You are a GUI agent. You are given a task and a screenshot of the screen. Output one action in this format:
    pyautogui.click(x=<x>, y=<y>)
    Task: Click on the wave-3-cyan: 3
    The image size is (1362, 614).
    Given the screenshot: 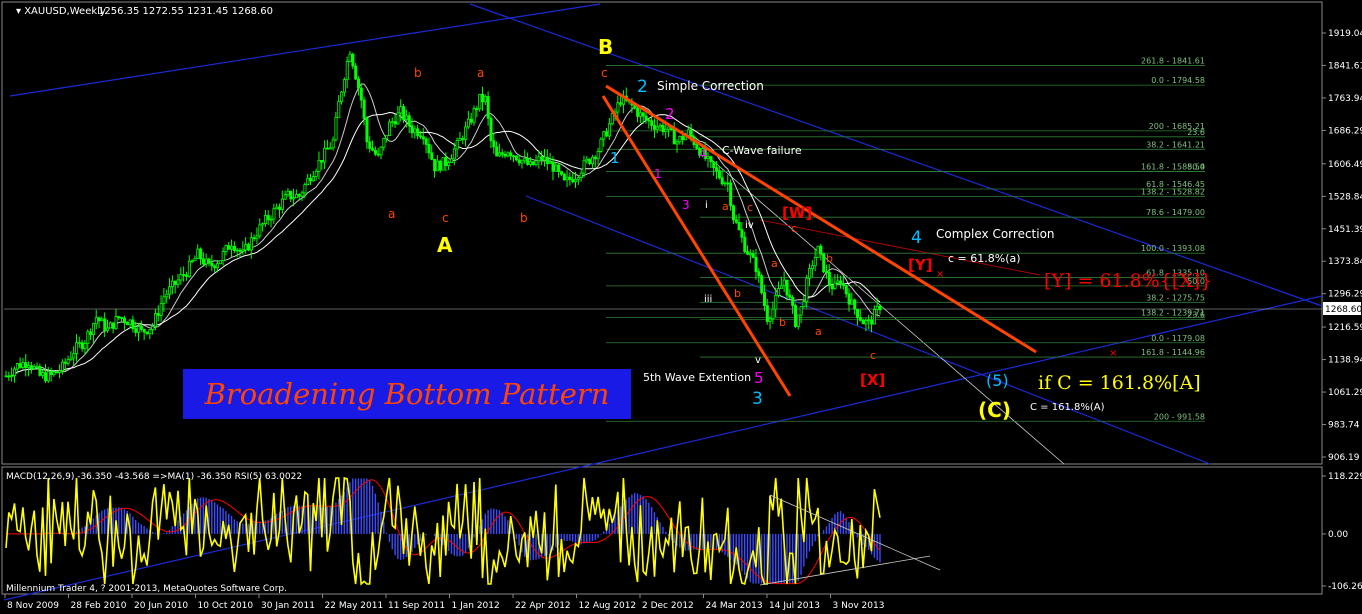 What is the action you would take?
    pyautogui.click(x=757, y=399)
    